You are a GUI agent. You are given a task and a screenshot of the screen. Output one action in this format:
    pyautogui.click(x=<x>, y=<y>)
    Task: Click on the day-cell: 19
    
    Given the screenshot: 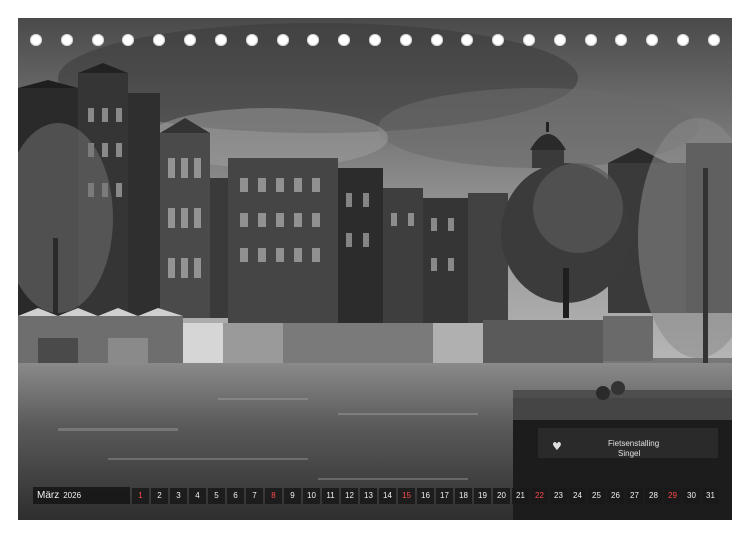 What is the action you would take?
    pyautogui.click(x=482, y=495)
    